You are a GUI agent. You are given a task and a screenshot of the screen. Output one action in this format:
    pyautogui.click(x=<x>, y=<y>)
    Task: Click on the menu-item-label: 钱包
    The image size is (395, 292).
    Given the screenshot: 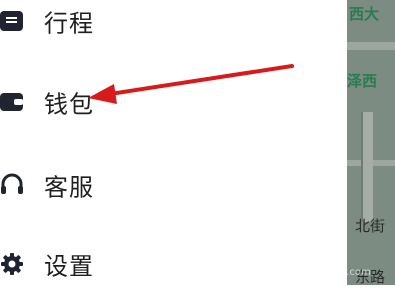 What is the action you would take?
    pyautogui.click(x=69, y=104)
    